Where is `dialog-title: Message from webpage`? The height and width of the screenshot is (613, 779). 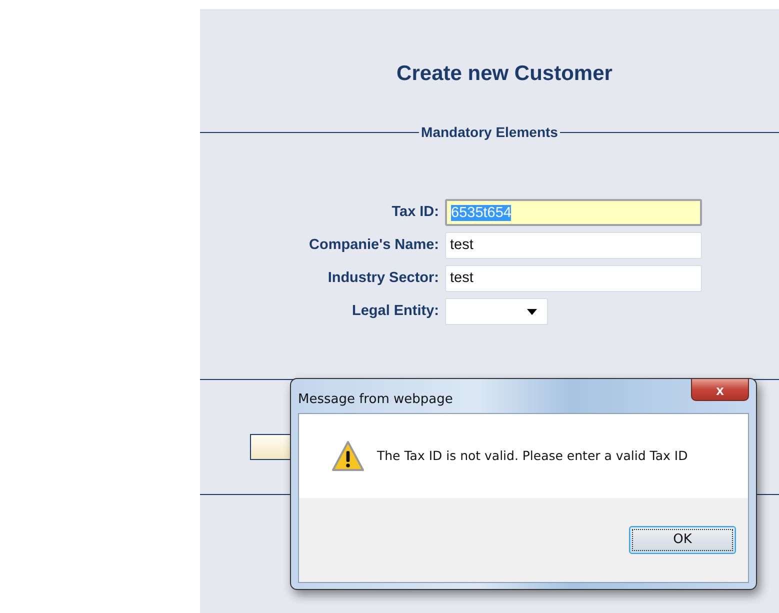
dialog-title: Message from webpage is located at coordinates (375, 400).